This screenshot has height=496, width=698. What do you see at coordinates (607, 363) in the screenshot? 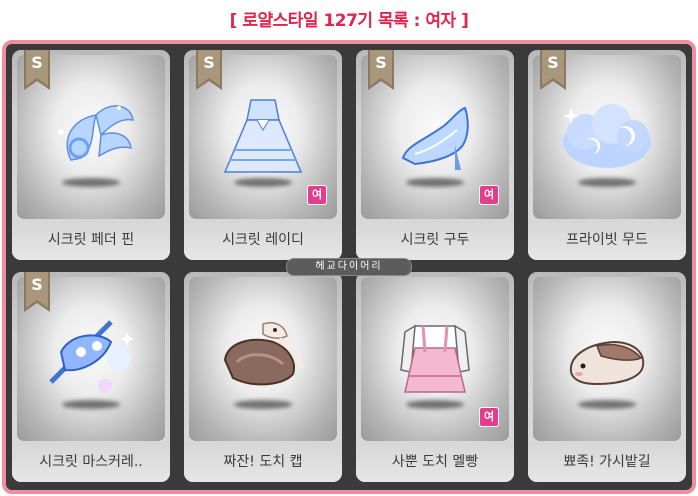
I see `hedgehog-shoe-icon` at bounding box center [607, 363].